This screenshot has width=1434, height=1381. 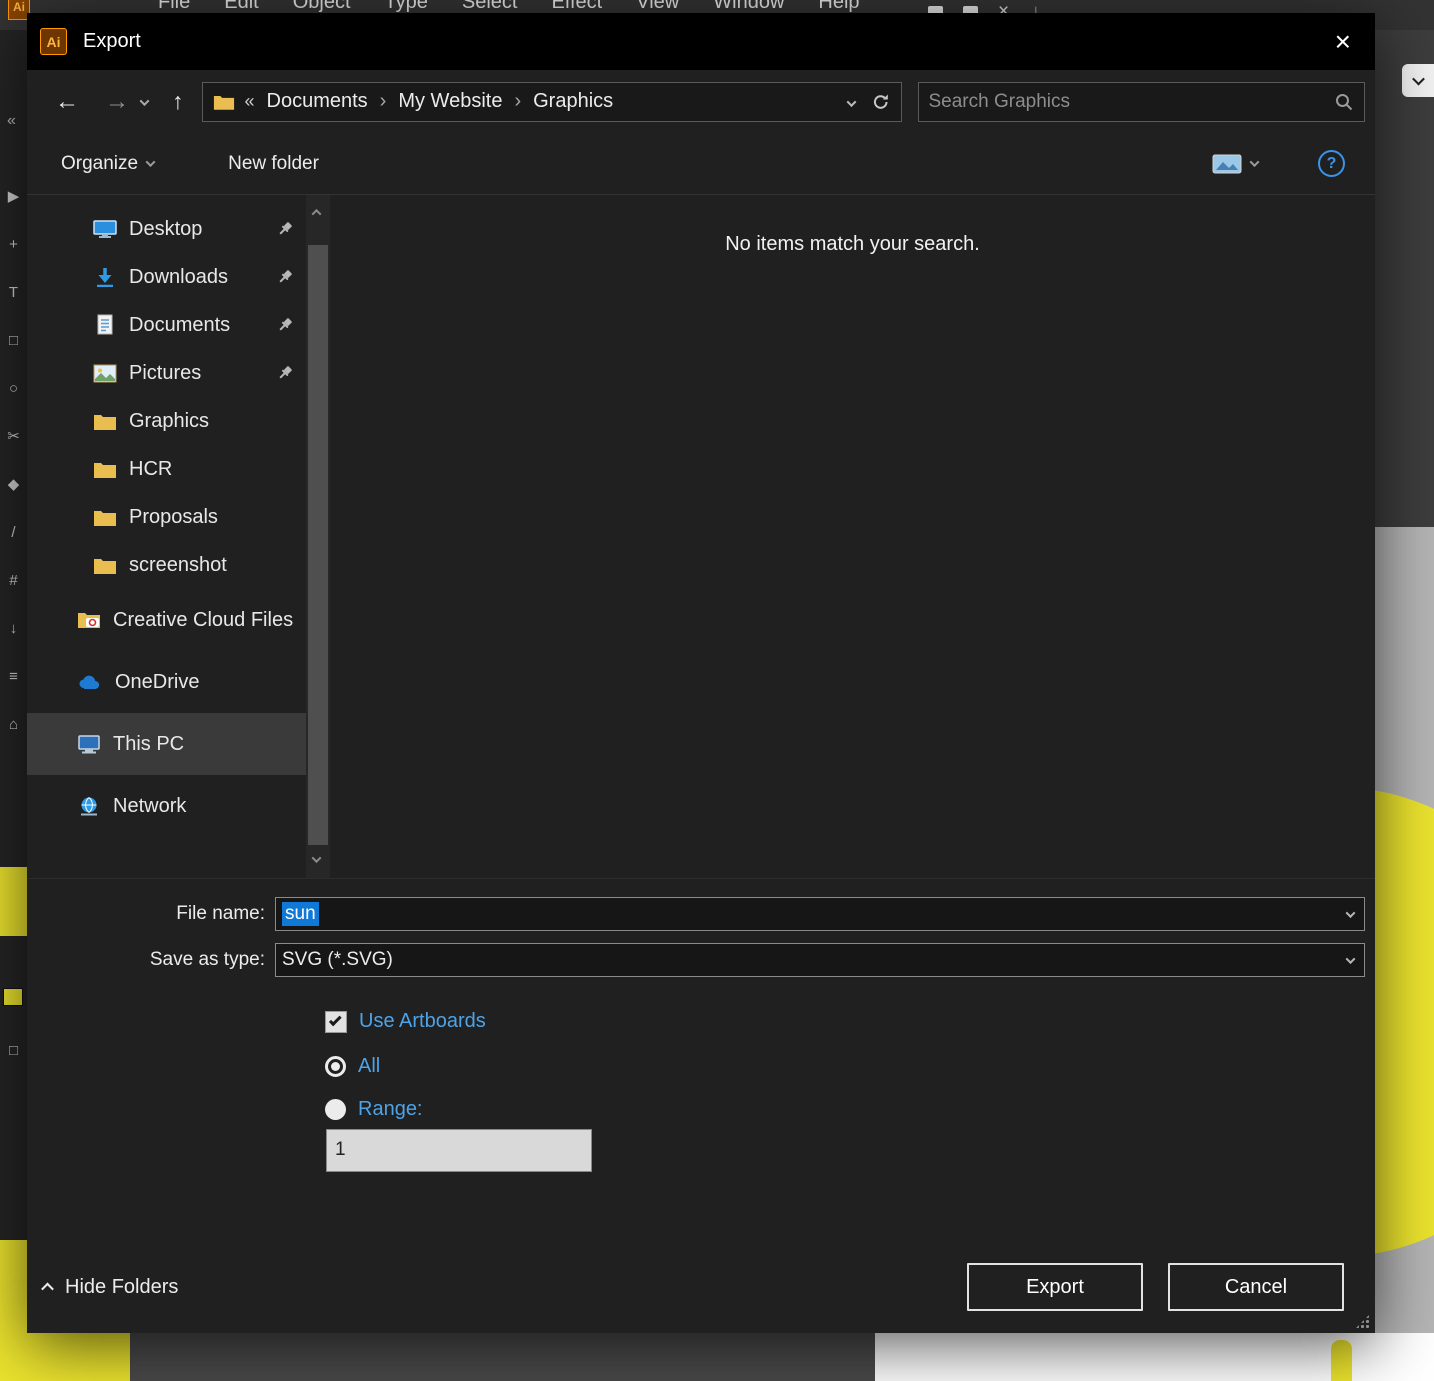 I want to click on menu-object: Object, so click(x=322, y=7).